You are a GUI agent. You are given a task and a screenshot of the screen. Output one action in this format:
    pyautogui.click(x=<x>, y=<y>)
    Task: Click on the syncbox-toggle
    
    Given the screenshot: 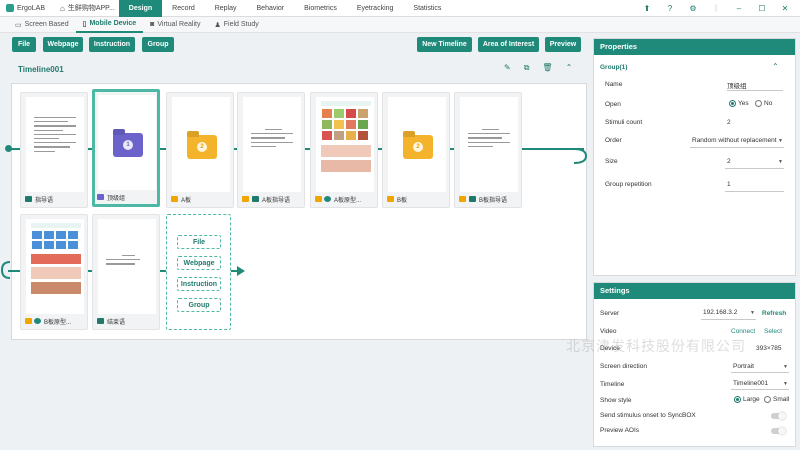 What is the action you would take?
    pyautogui.click(x=778, y=415)
    